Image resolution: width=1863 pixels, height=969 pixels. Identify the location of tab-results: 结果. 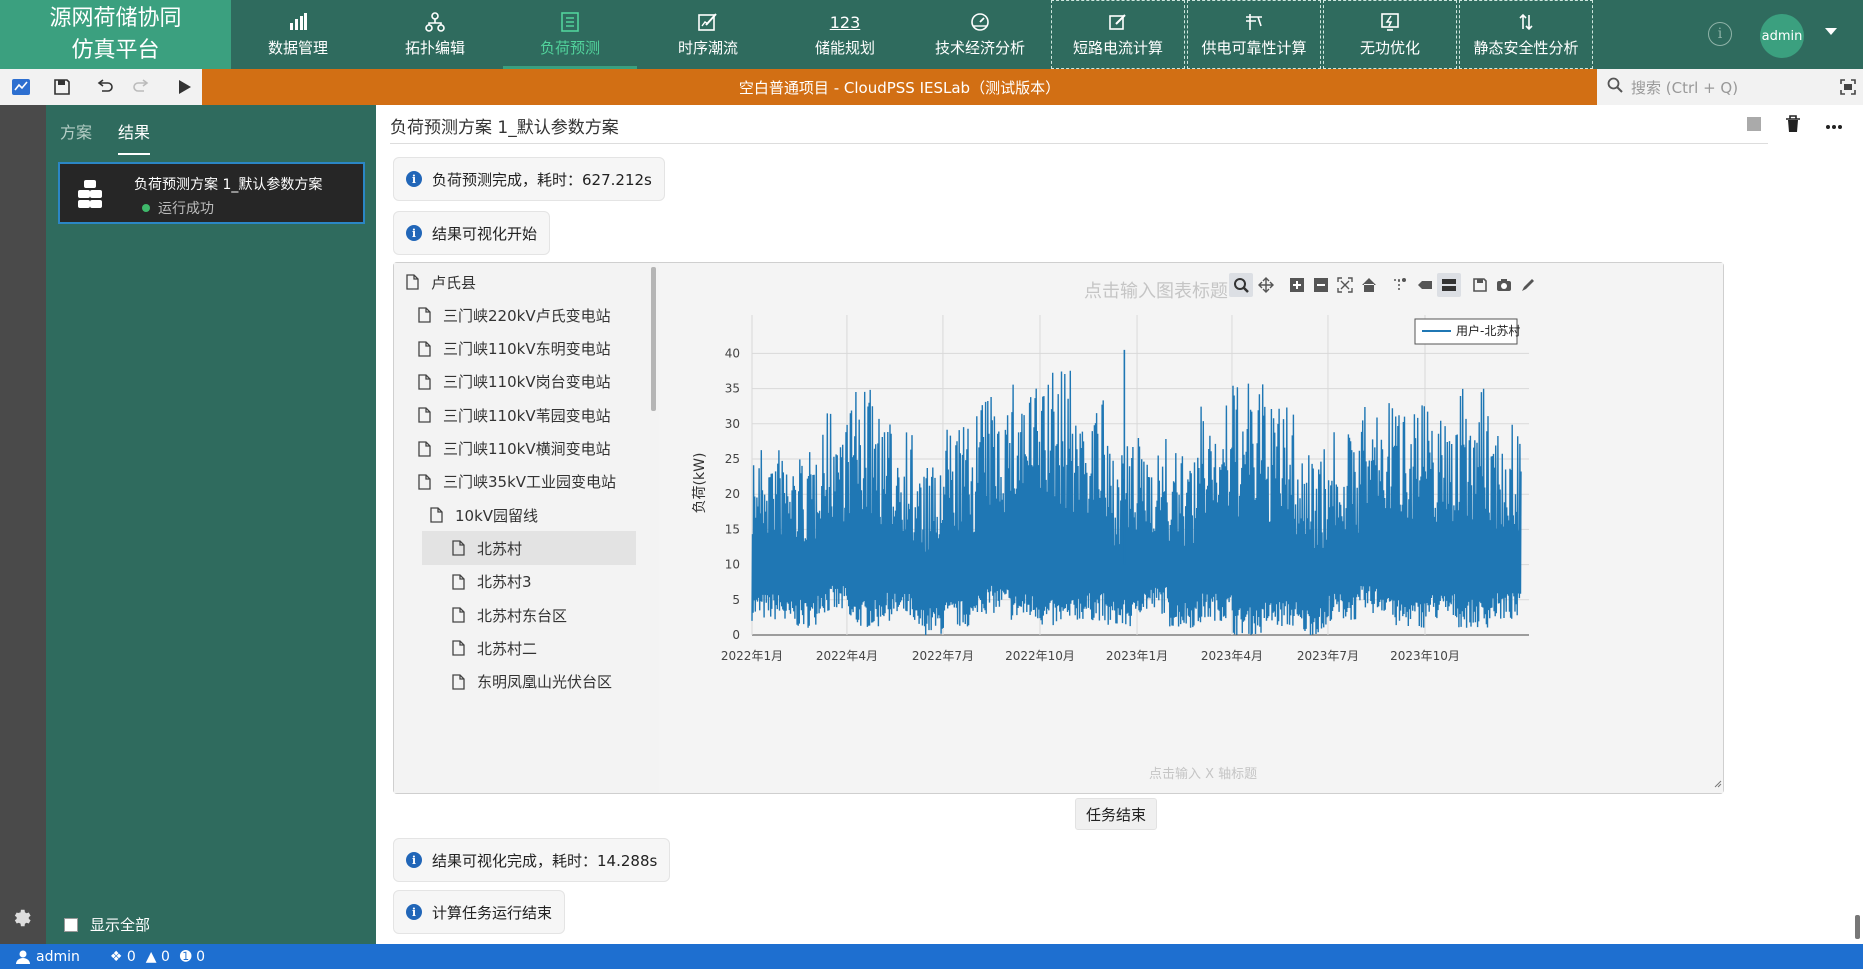
(134, 137).